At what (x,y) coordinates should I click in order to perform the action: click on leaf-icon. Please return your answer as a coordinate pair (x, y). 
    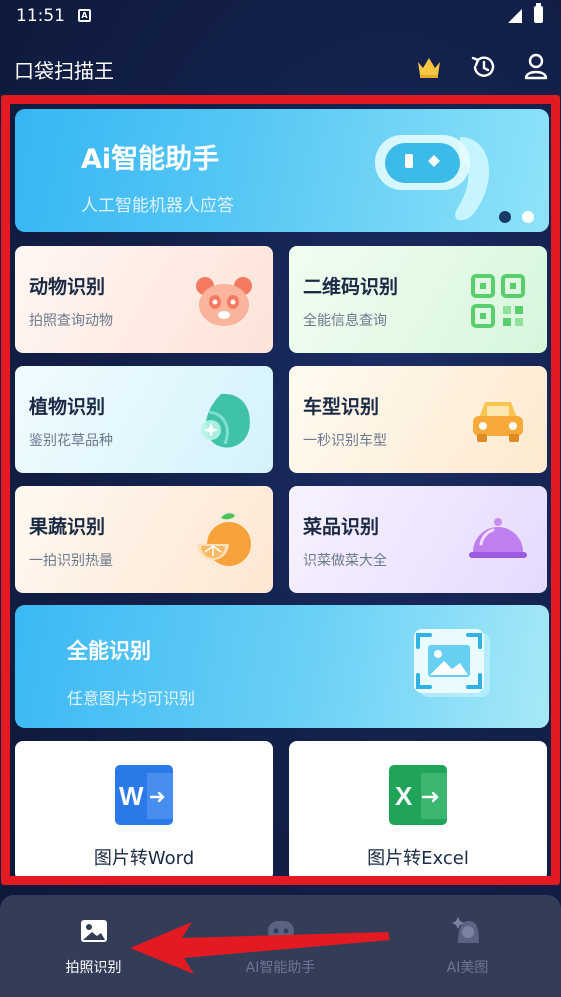
    Looking at the image, I should click on (225, 420).